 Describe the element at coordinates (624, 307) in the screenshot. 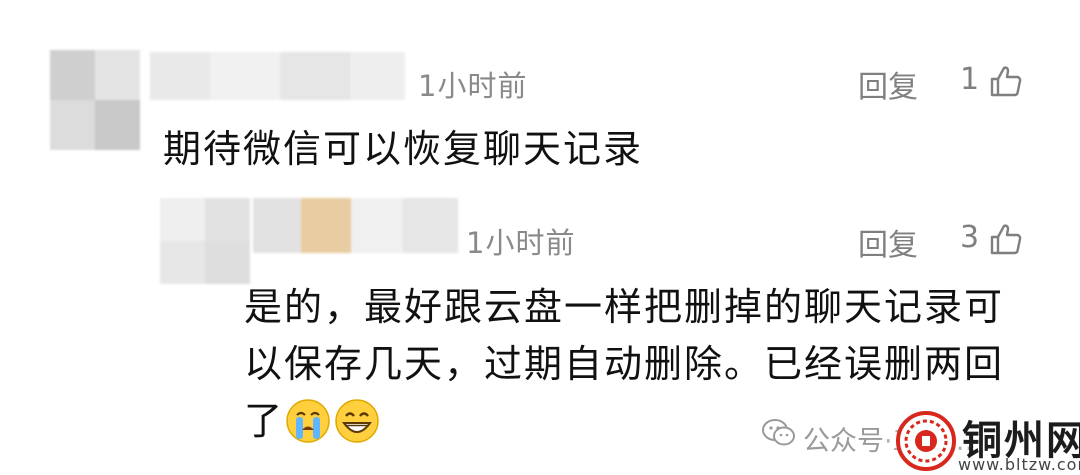

I see `reply-text-line-1: 是的，最好跟云盘一样把删掉的聊天记录可` at that location.